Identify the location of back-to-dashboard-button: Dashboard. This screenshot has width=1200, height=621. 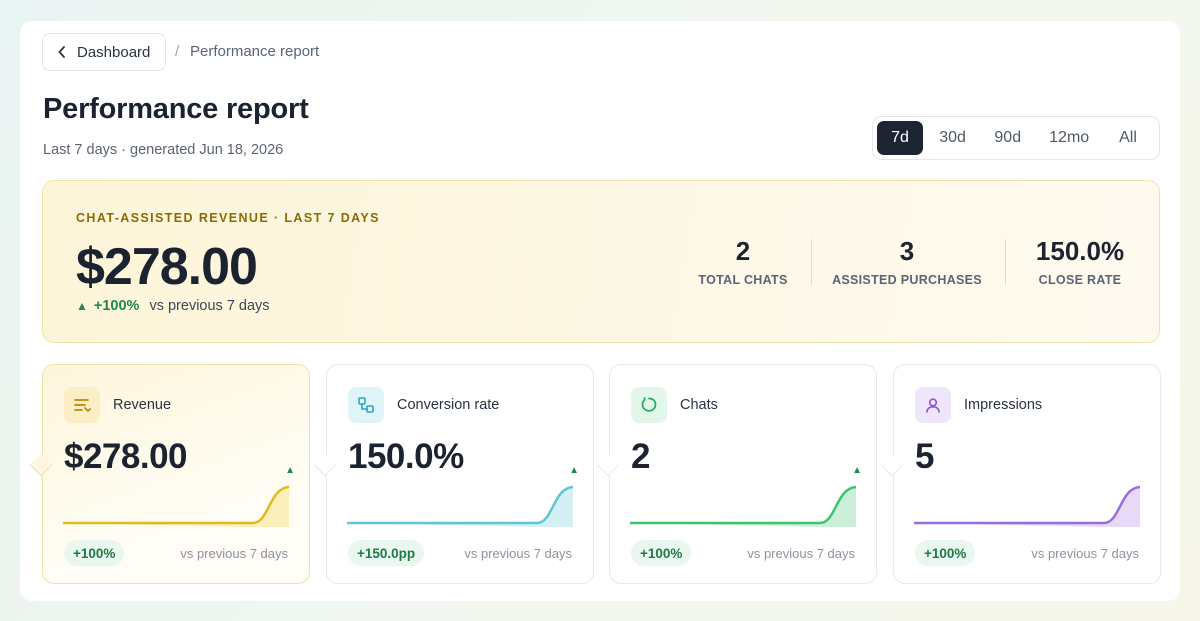
(104, 52).